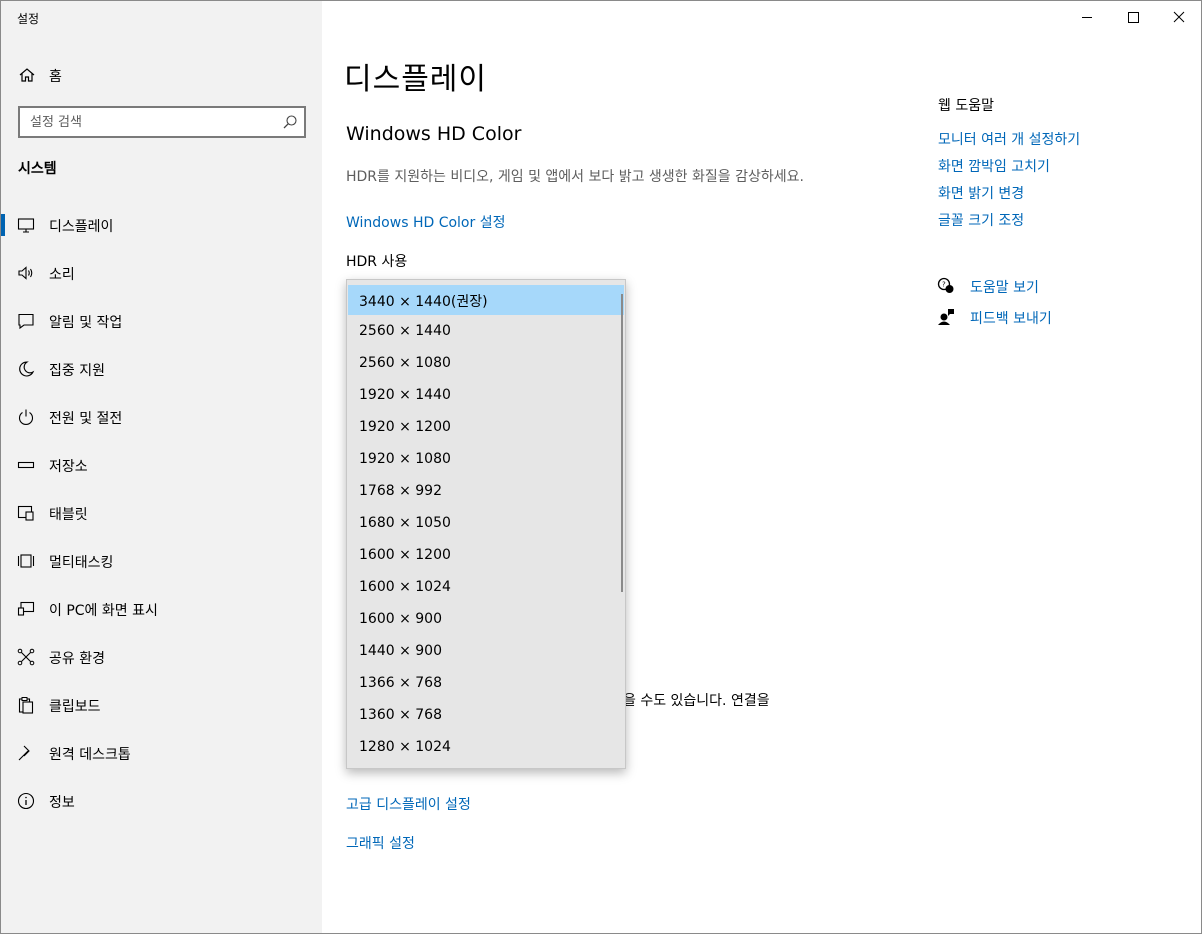  Describe the element at coordinates (405, 747) in the screenshot. I see `resolution-option-label: 1280 × 1024` at that location.